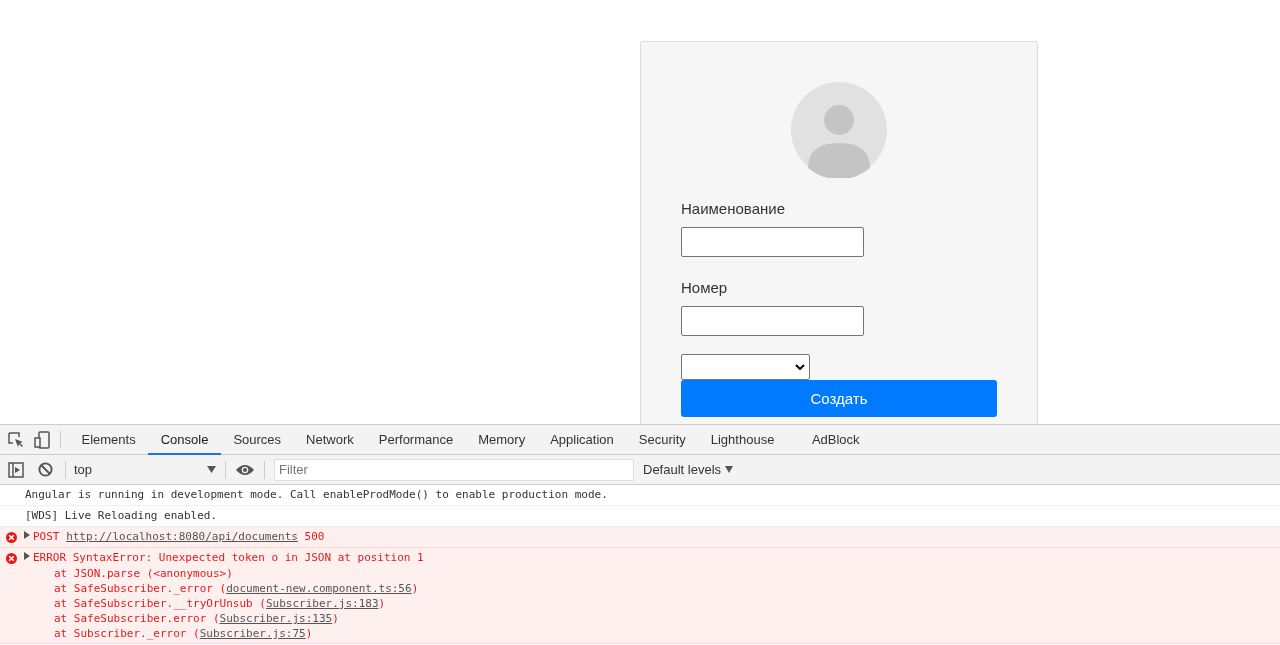 This screenshot has height=645, width=1280. I want to click on source-link: http://localhost:8080/api/documents, so click(182, 536).